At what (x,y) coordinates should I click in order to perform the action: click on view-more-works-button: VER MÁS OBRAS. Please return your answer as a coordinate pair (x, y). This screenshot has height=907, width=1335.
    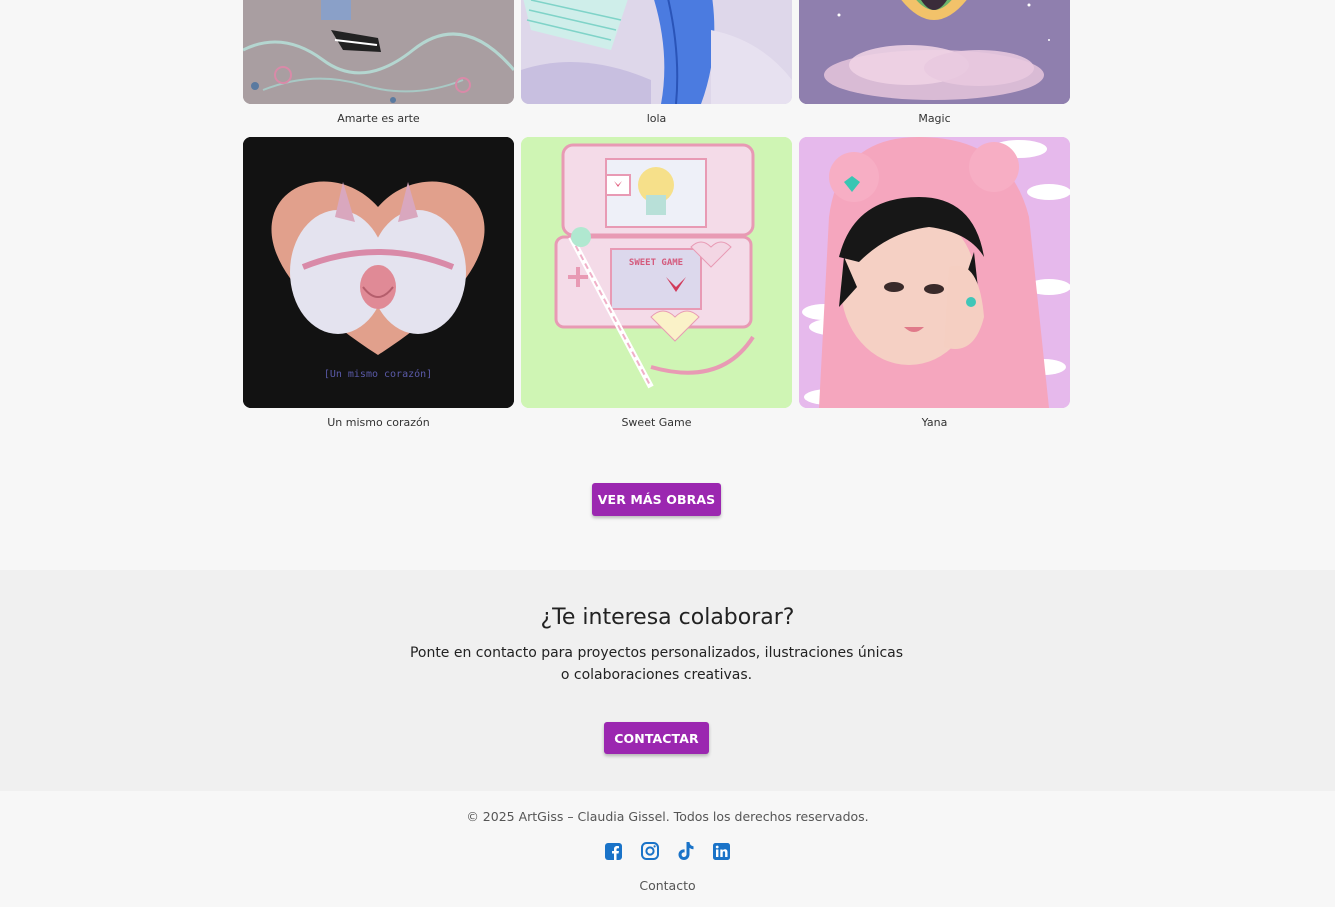
    Looking at the image, I should click on (656, 499).